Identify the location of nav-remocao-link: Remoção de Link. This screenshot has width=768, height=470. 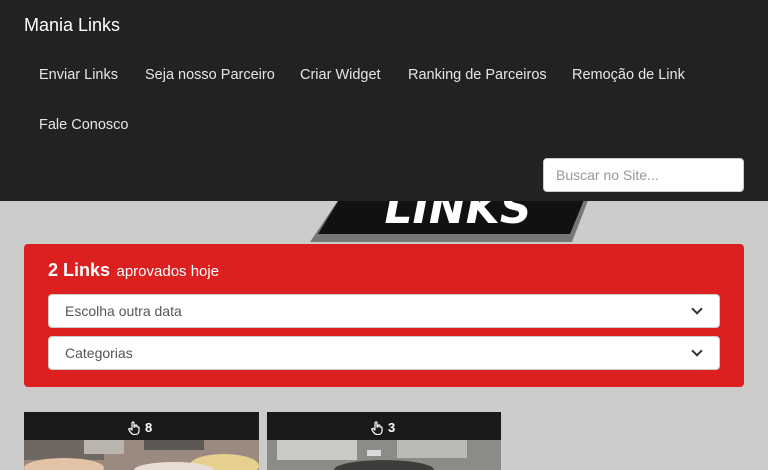
(628, 75).